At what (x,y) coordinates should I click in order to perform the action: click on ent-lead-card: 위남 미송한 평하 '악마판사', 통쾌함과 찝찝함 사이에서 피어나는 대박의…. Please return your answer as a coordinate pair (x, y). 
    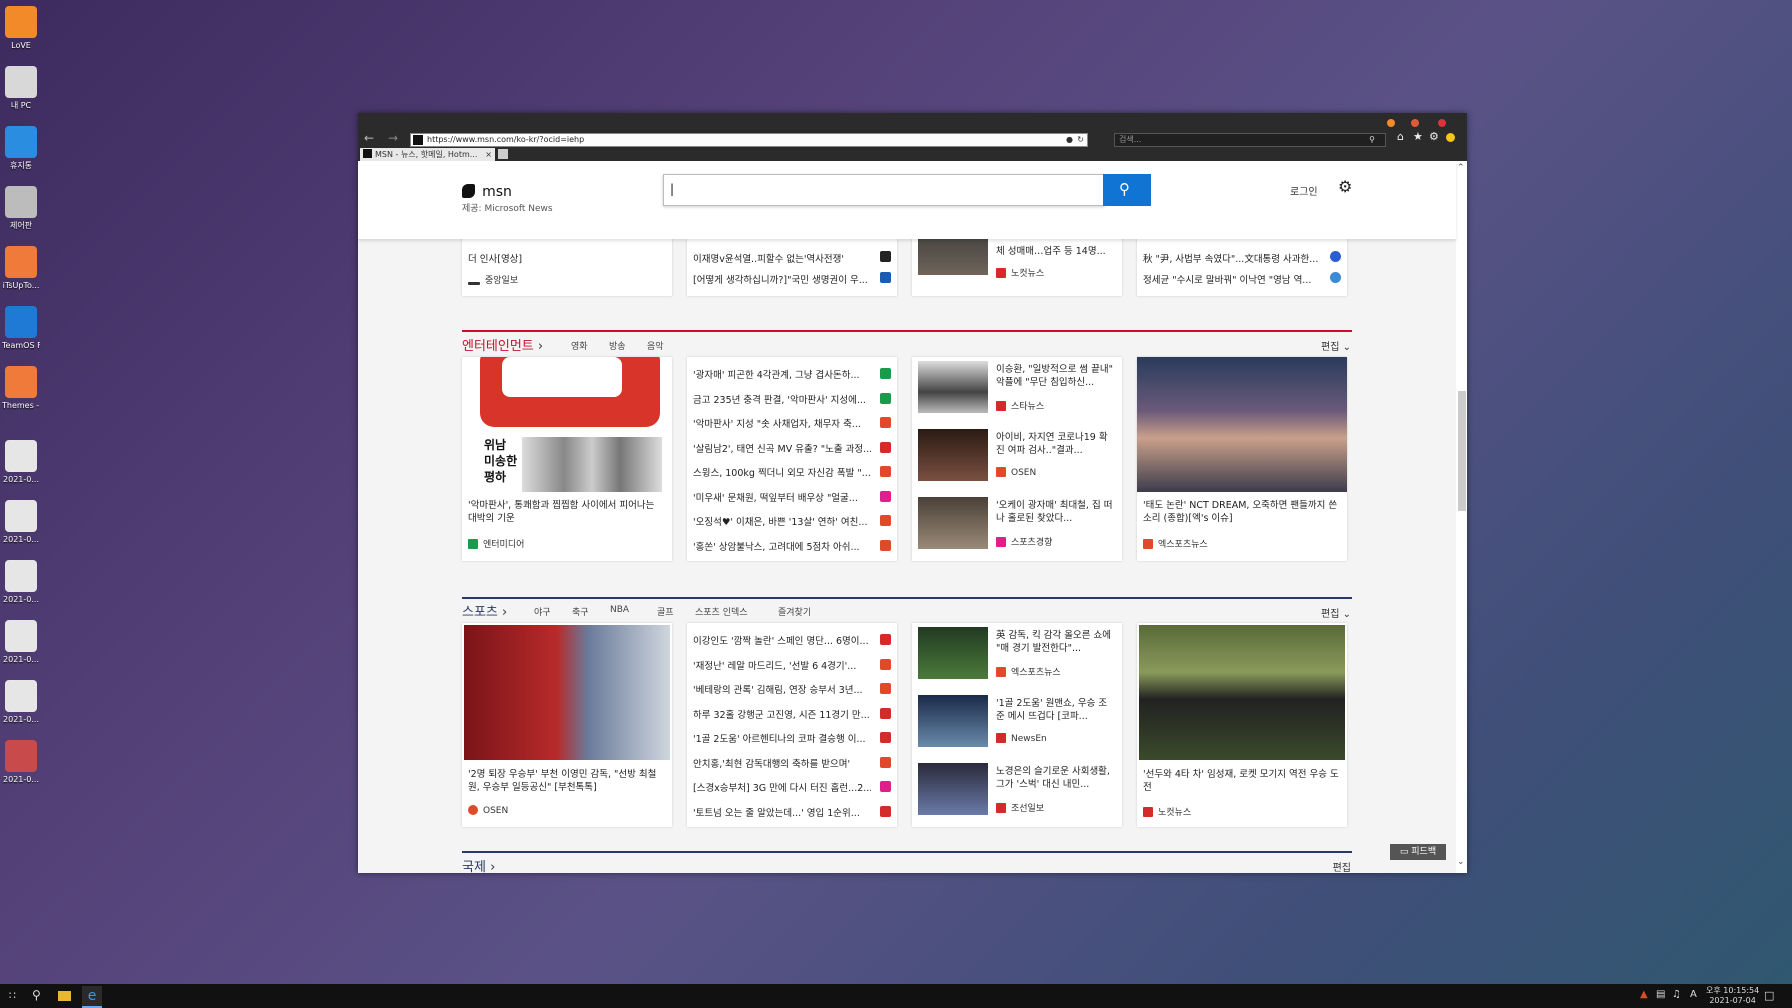
    Looking at the image, I should click on (567, 459).